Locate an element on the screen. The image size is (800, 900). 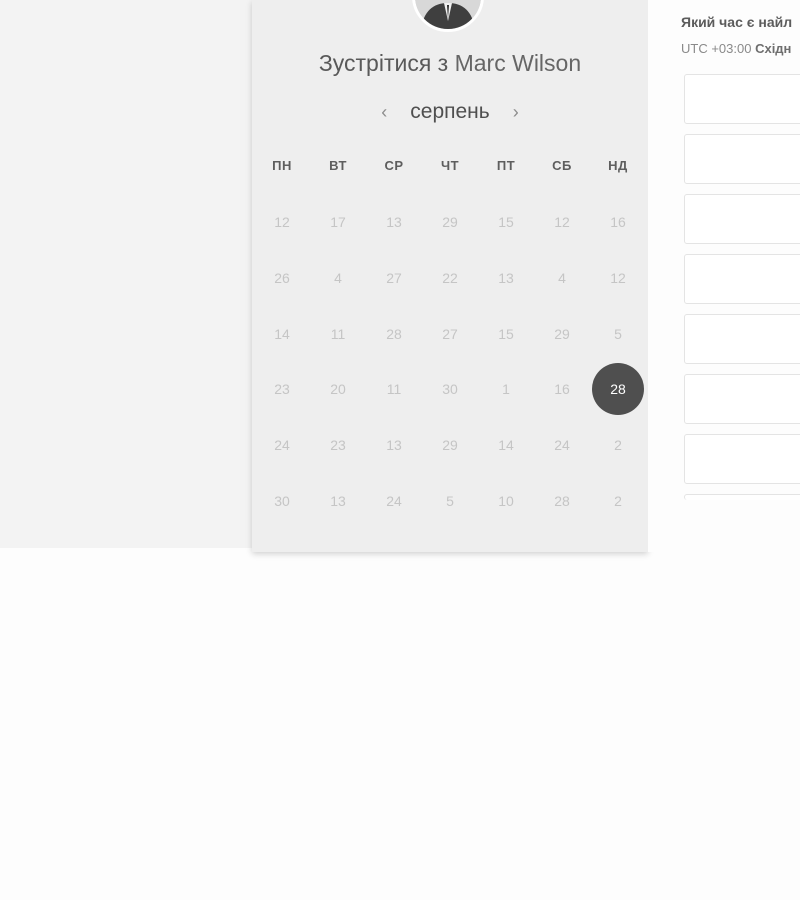
weekday-label: ВТ is located at coordinates (338, 165).